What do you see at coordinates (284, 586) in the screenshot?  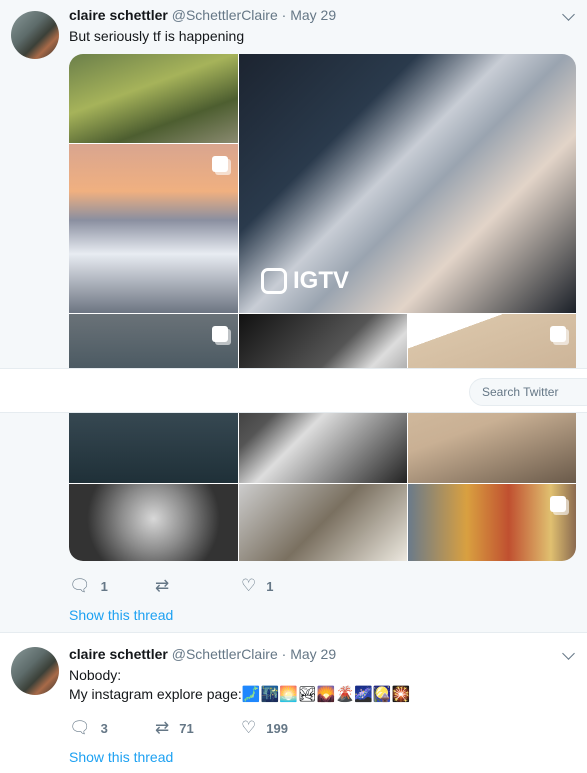 I see `like-button: ♡ 1` at bounding box center [284, 586].